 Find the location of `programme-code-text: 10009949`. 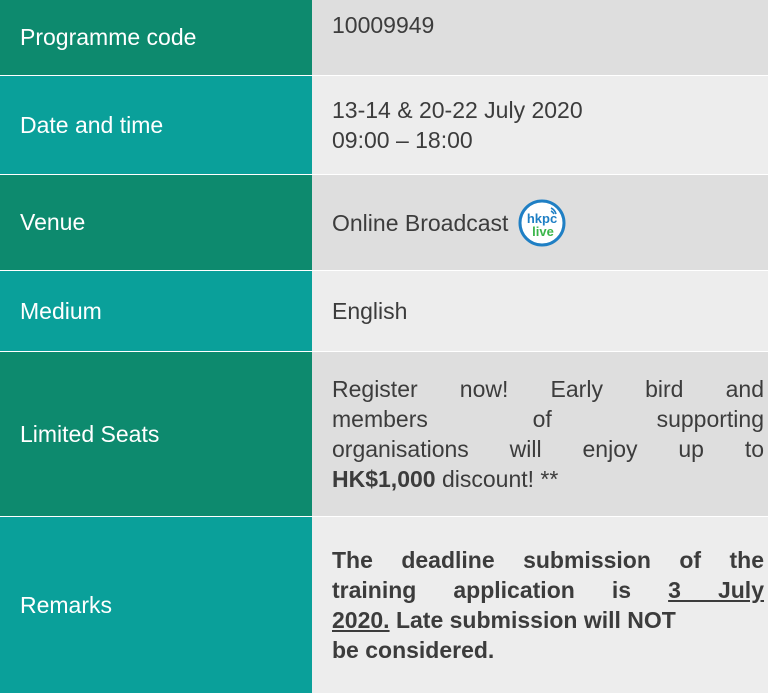

programme-code-text: 10009949 is located at coordinates (383, 25).